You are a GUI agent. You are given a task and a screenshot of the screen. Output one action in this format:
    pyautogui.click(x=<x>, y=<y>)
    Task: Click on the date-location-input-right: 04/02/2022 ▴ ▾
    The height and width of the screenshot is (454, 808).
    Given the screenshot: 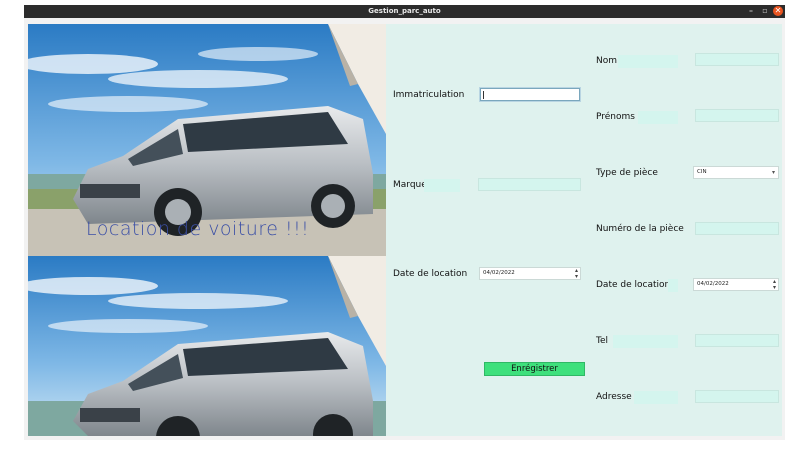 What is the action you would take?
    pyautogui.click(x=736, y=284)
    